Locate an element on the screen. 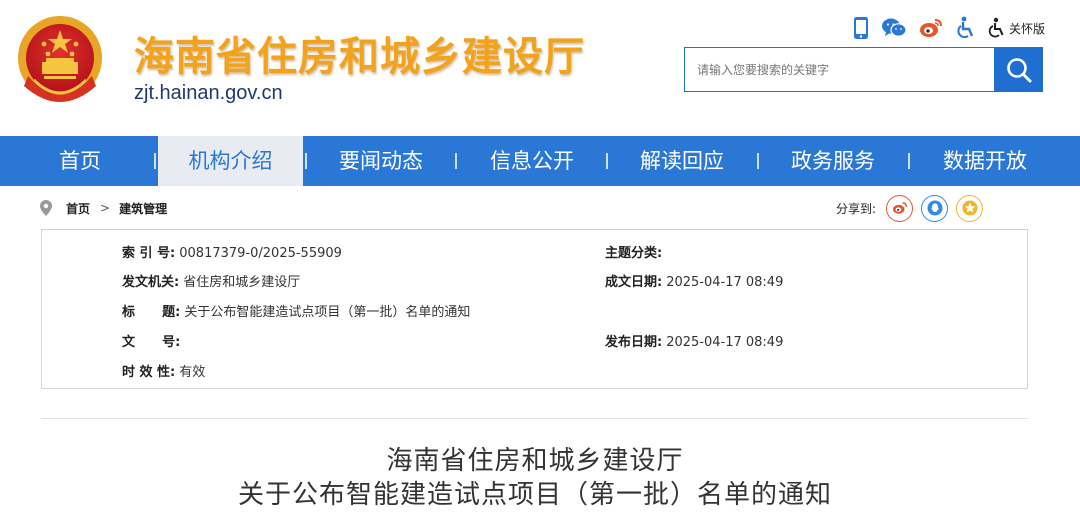 This screenshot has width=1080, height=514. share-bar: 分享到: is located at coordinates (913, 208).